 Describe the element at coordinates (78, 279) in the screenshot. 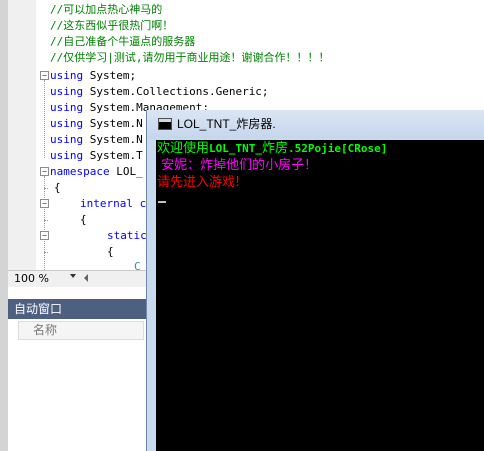

I see `editor-status-bar: 100 %` at that location.